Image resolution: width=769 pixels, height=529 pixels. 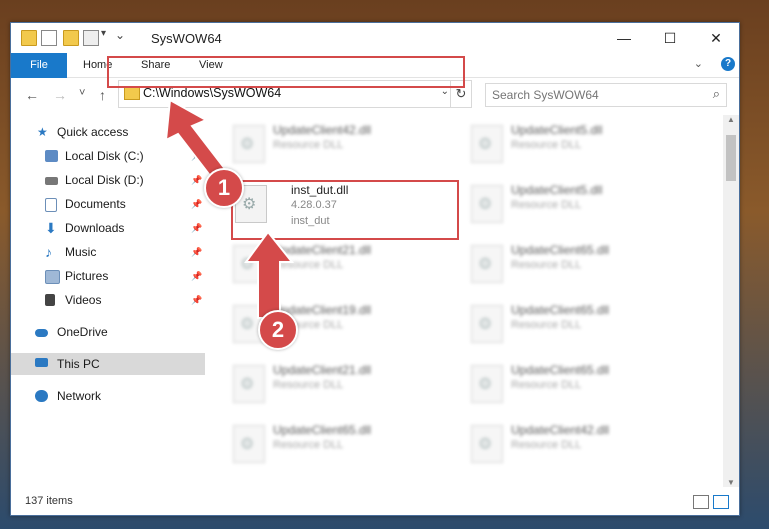 What do you see at coordinates (122, 35) in the screenshot?
I see `toolbar-overflow-icon: ⌄` at bounding box center [122, 35].